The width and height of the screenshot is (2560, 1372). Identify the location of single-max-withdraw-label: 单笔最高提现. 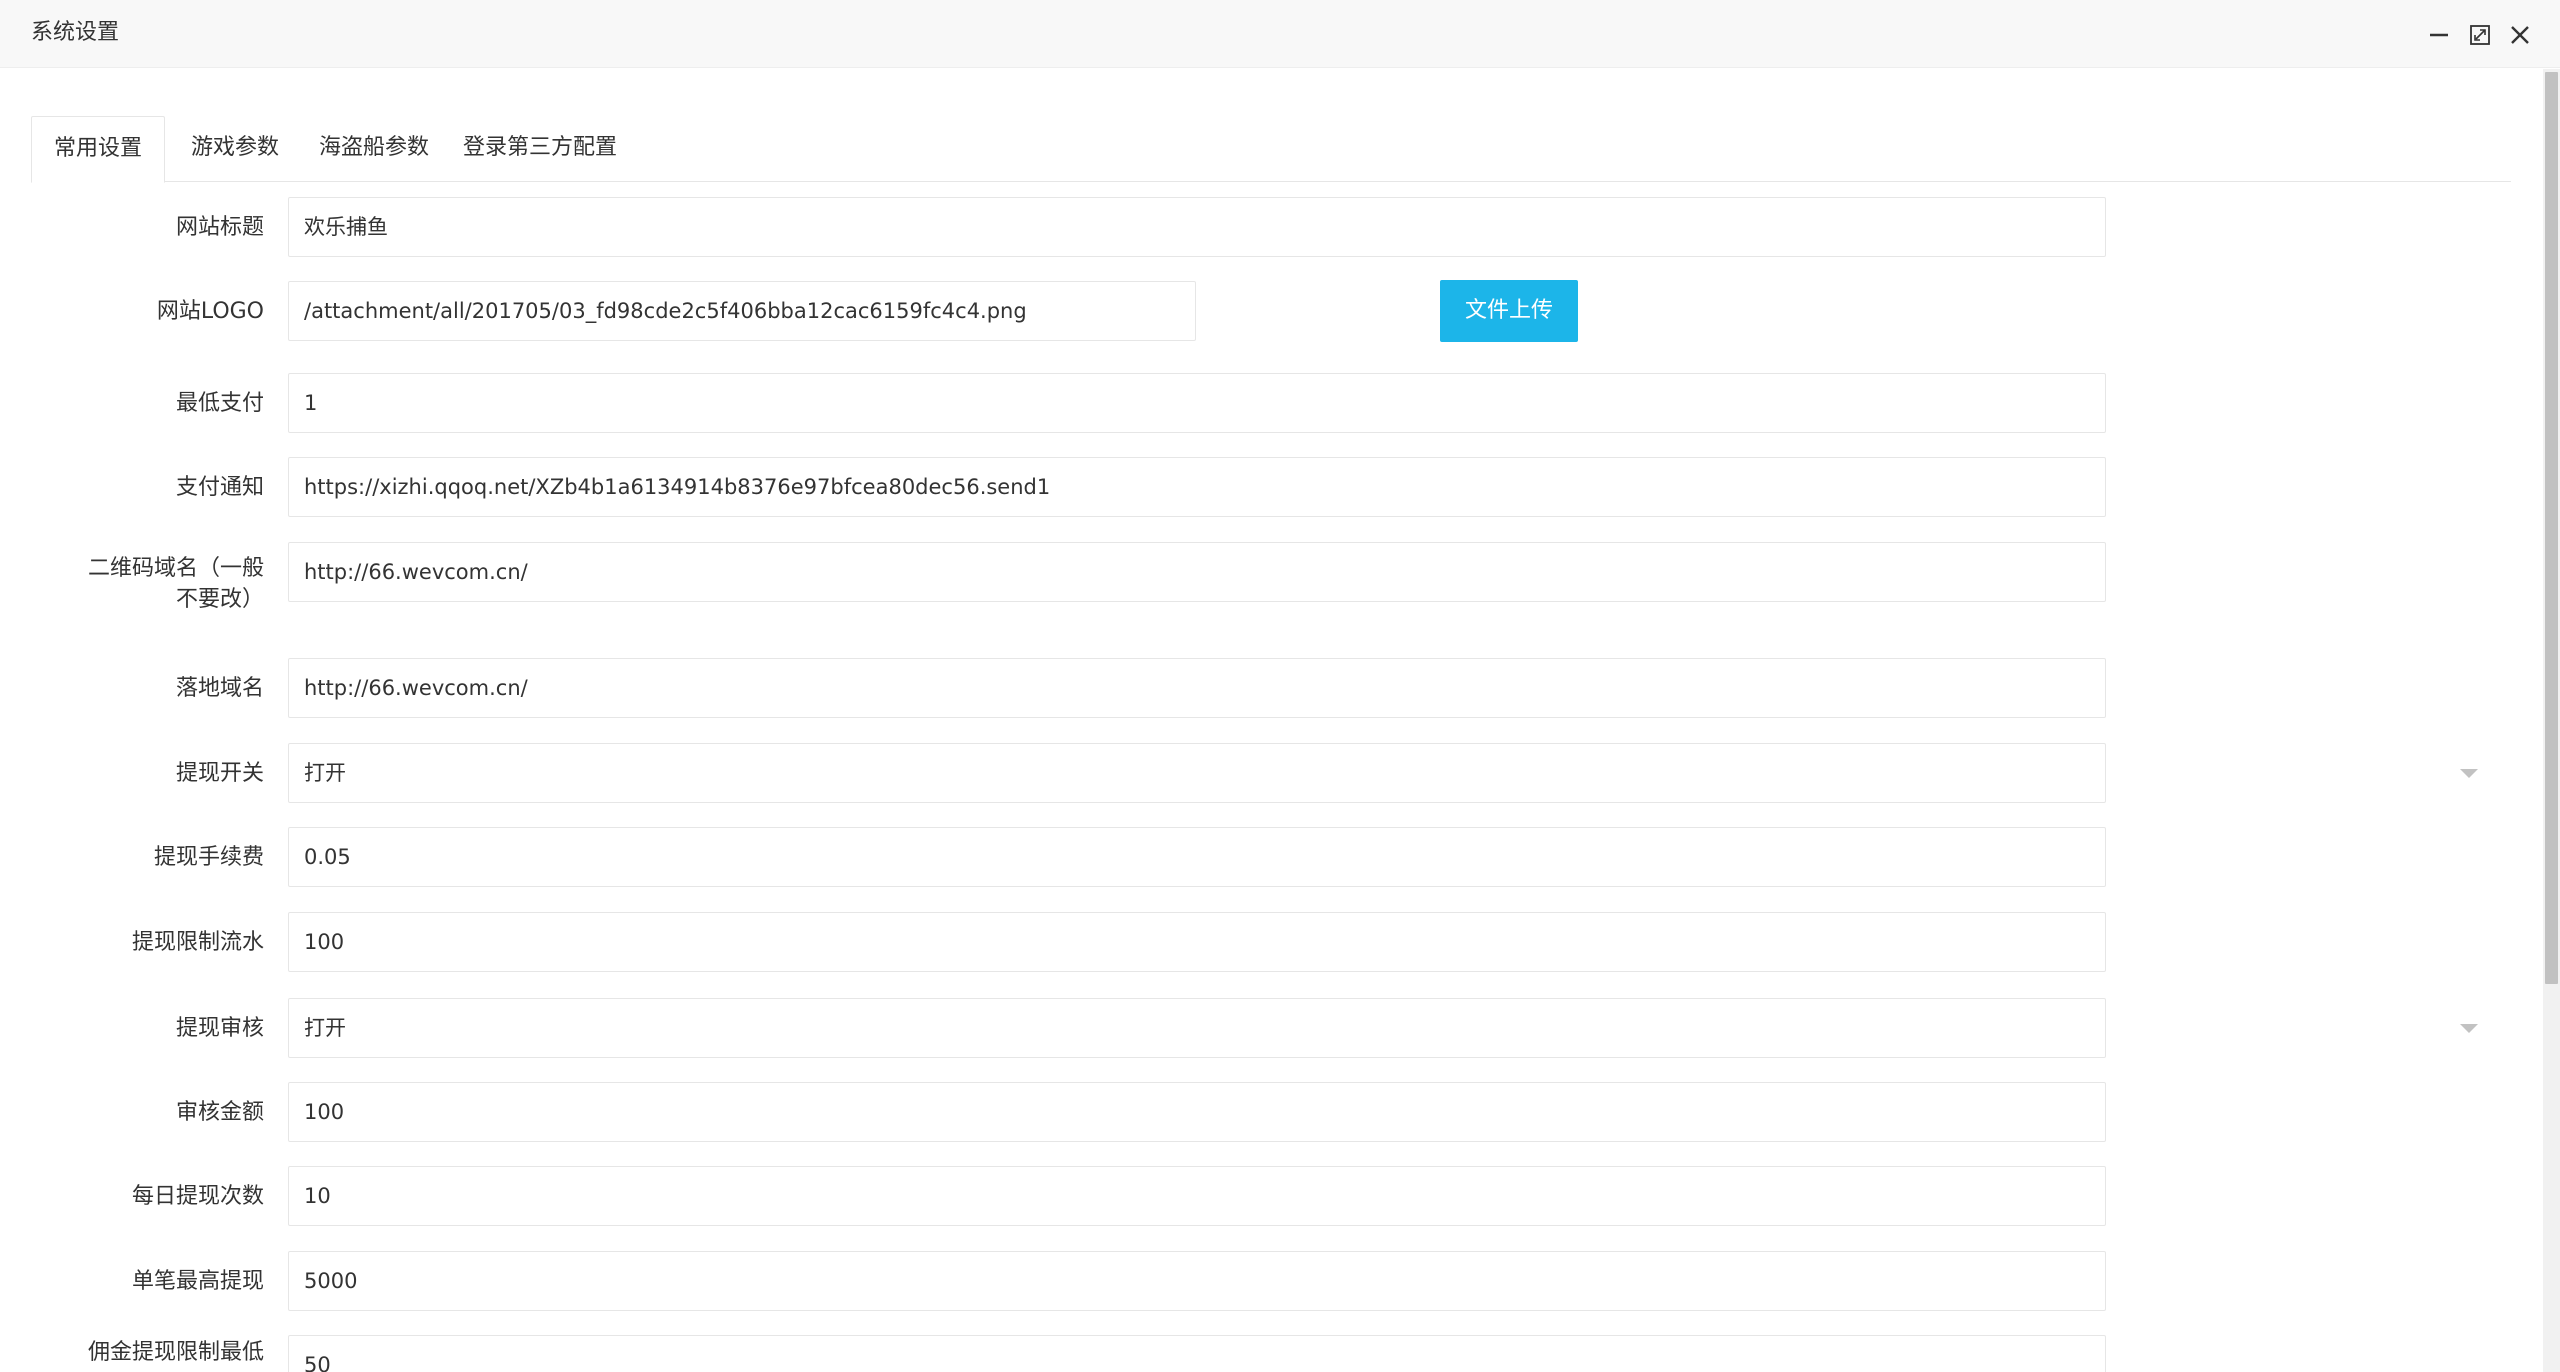
(197, 1281).